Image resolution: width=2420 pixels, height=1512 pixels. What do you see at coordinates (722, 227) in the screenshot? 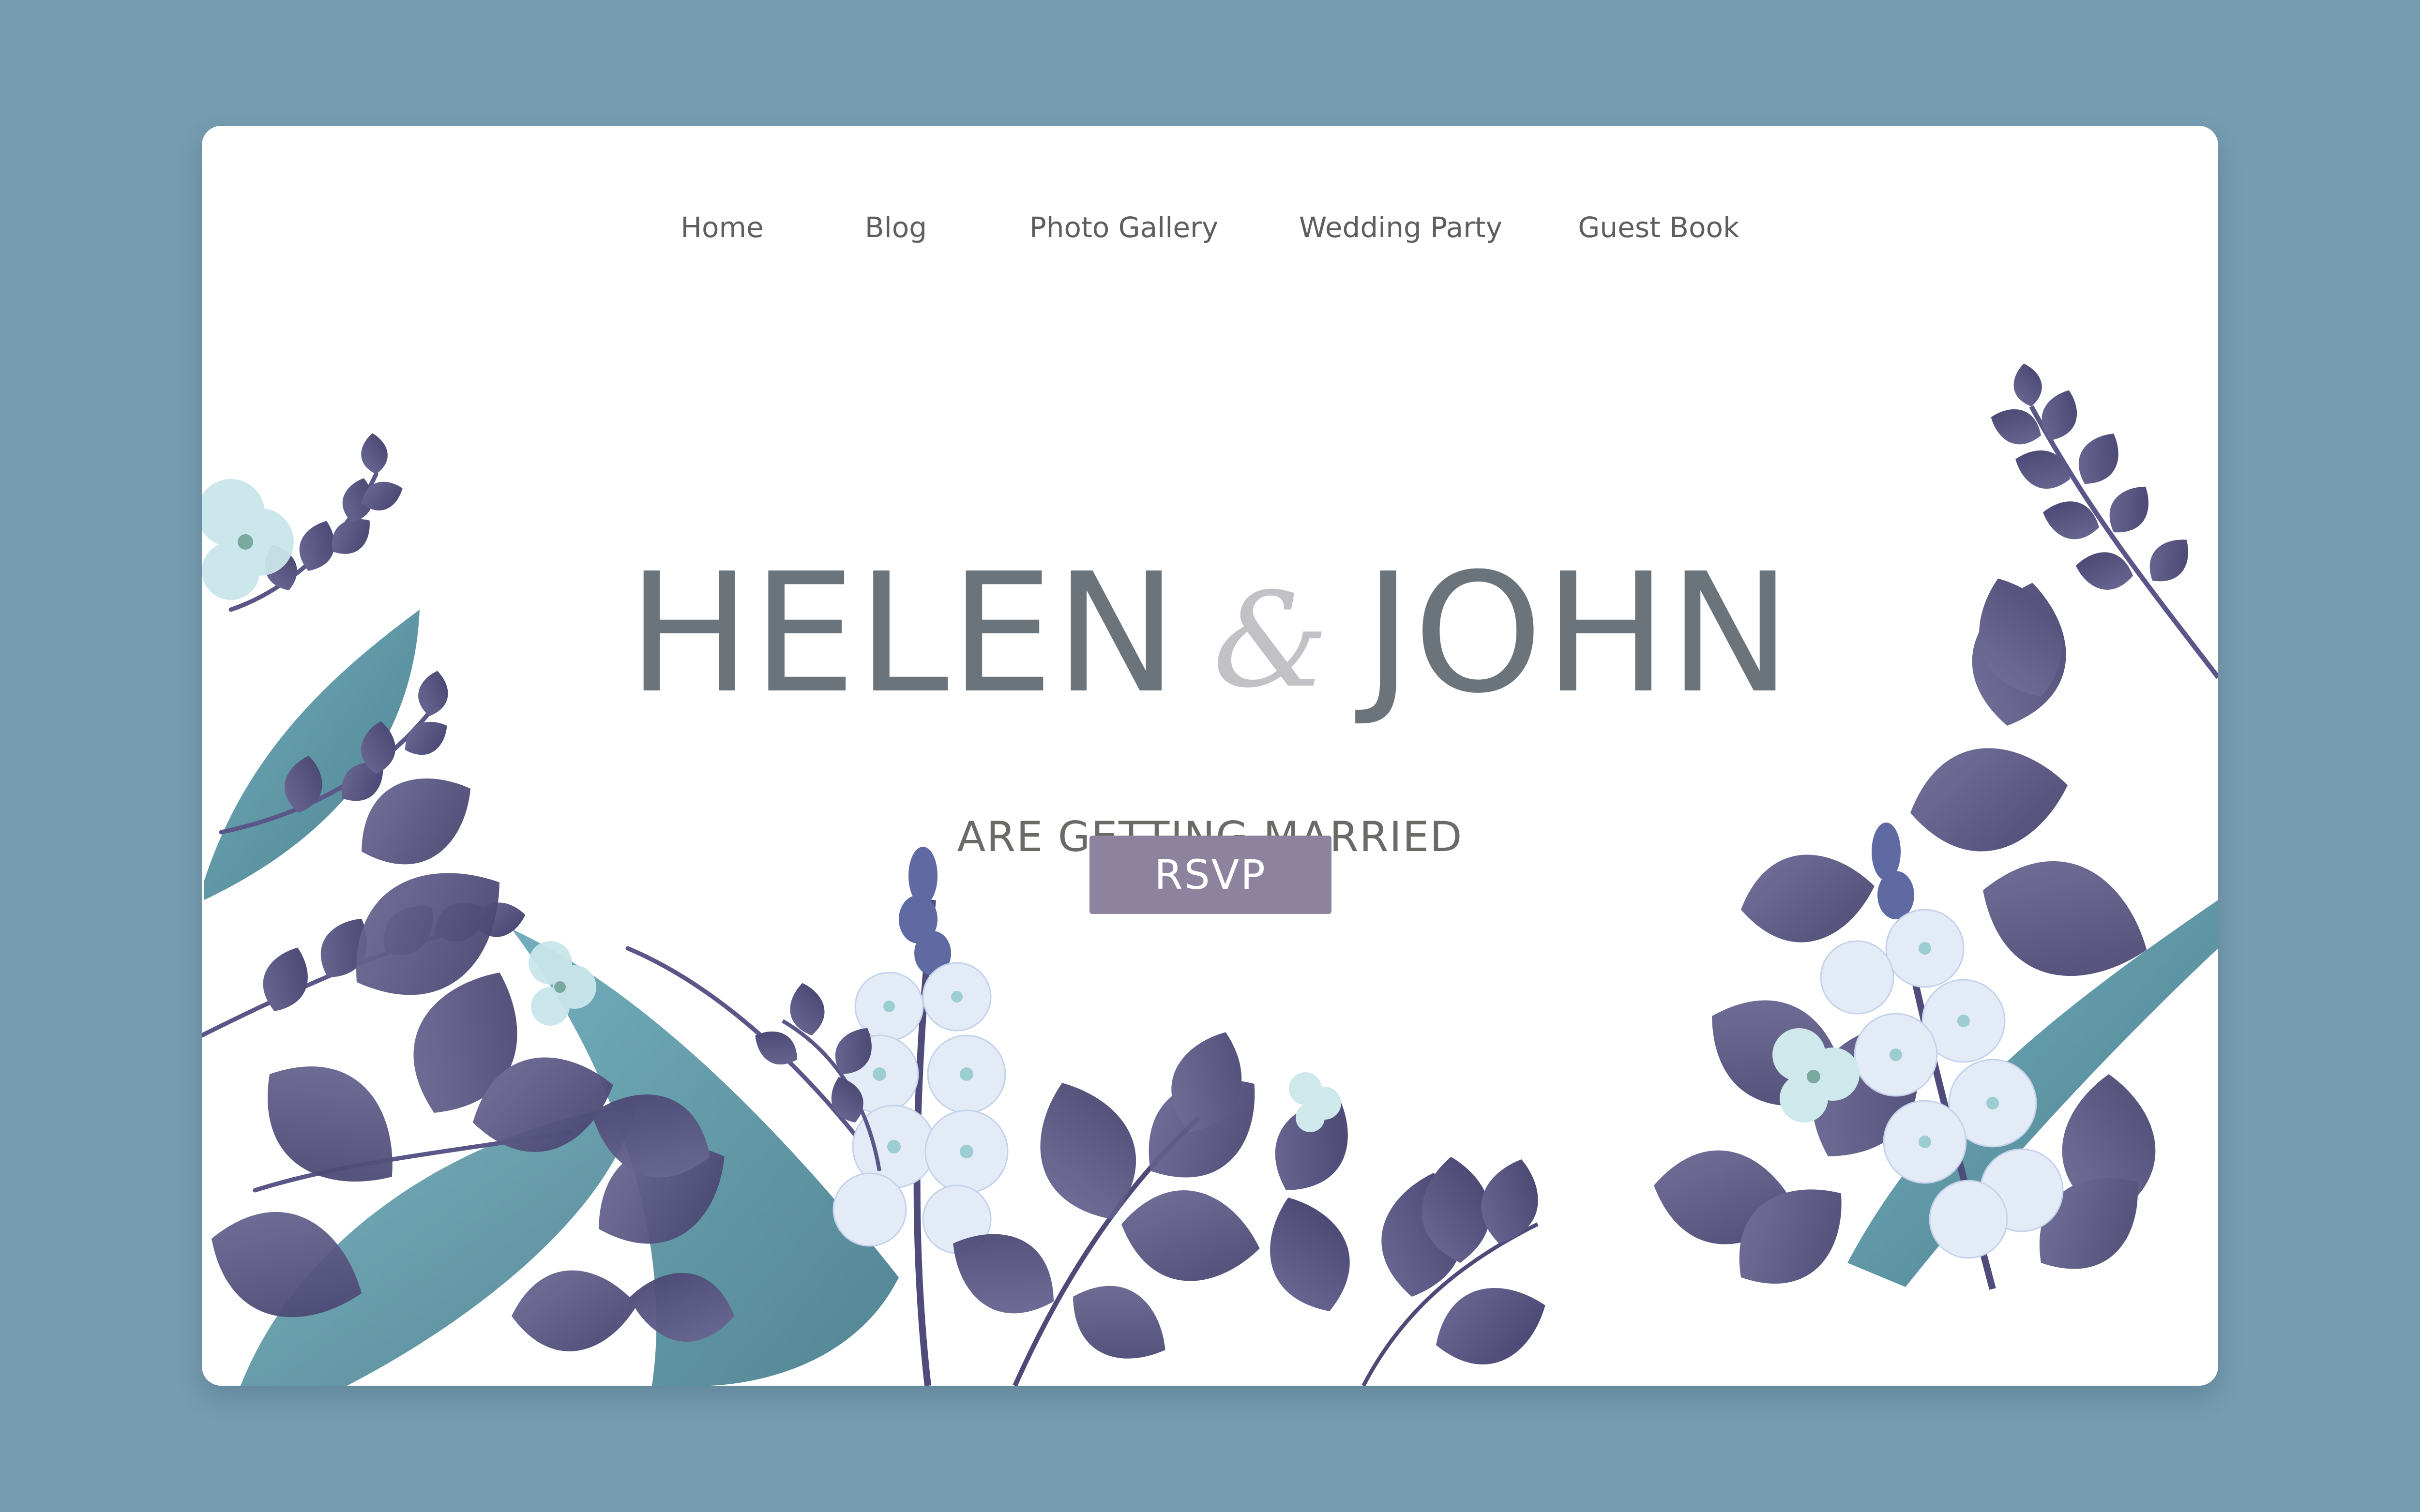
I see `nav-home-link: Home` at bounding box center [722, 227].